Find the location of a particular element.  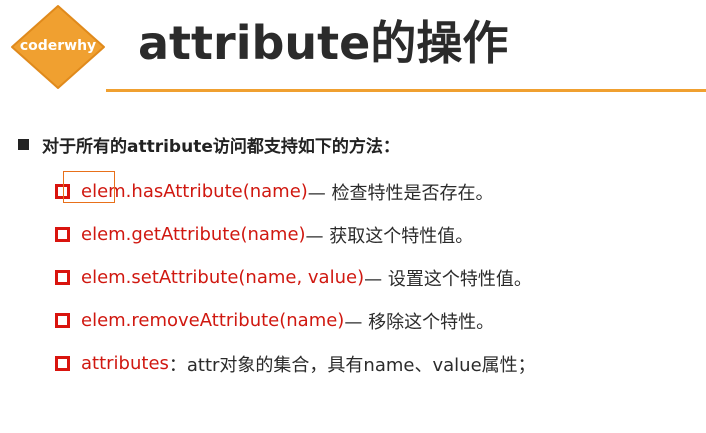

list-item: elem.removeAttribute(name) — 移除这个特性。 is located at coordinates (295, 320).